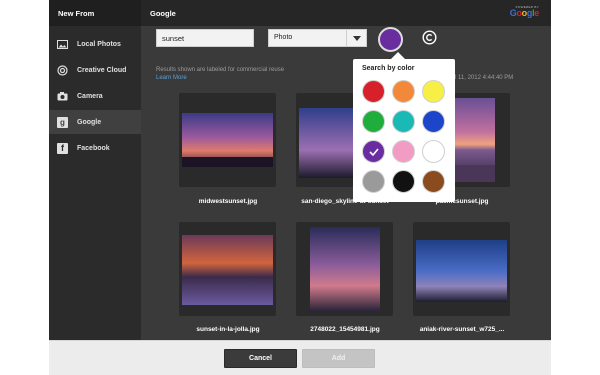 The width and height of the screenshot is (600, 375). I want to click on color-popover: Search by color, so click(404, 130).